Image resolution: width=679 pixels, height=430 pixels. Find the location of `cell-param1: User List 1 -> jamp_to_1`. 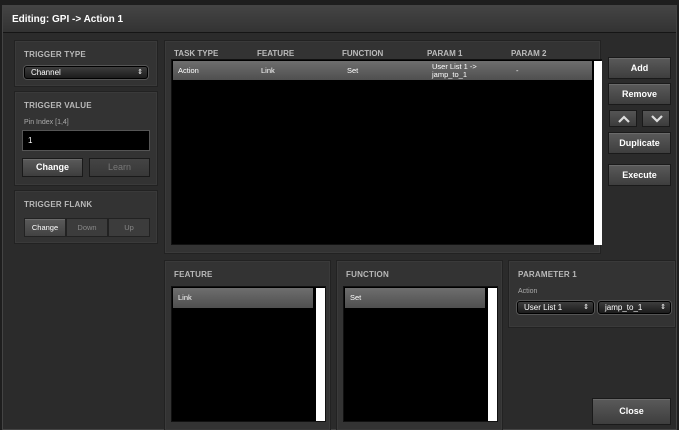

cell-param1: User List 1 -> jamp_to_1 is located at coordinates (454, 70).